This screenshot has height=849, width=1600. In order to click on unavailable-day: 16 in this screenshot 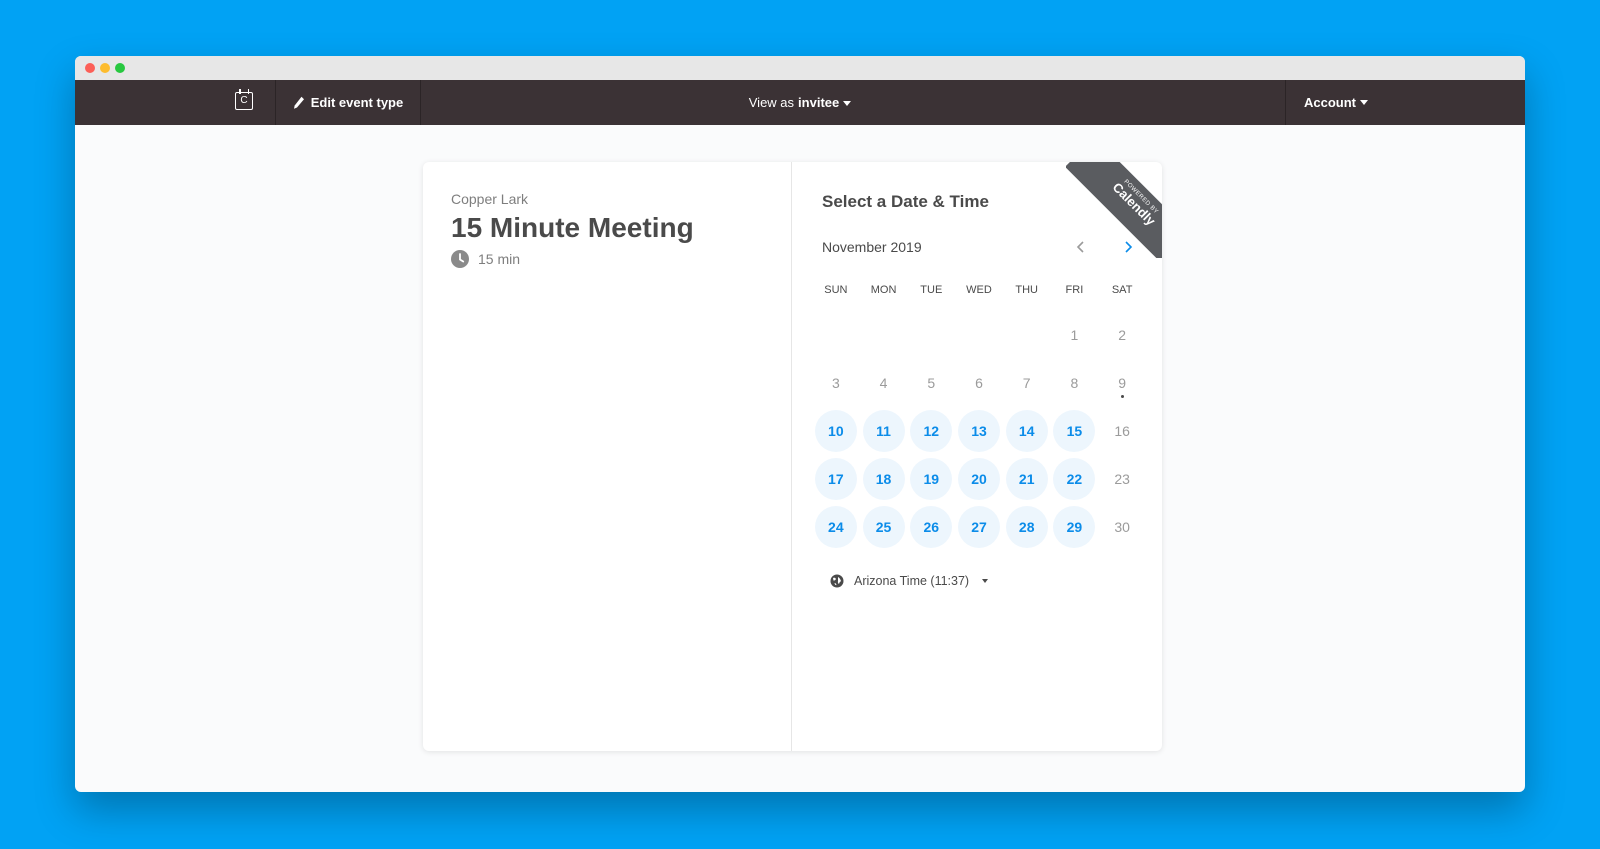, I will do `click(1122, 431)`.